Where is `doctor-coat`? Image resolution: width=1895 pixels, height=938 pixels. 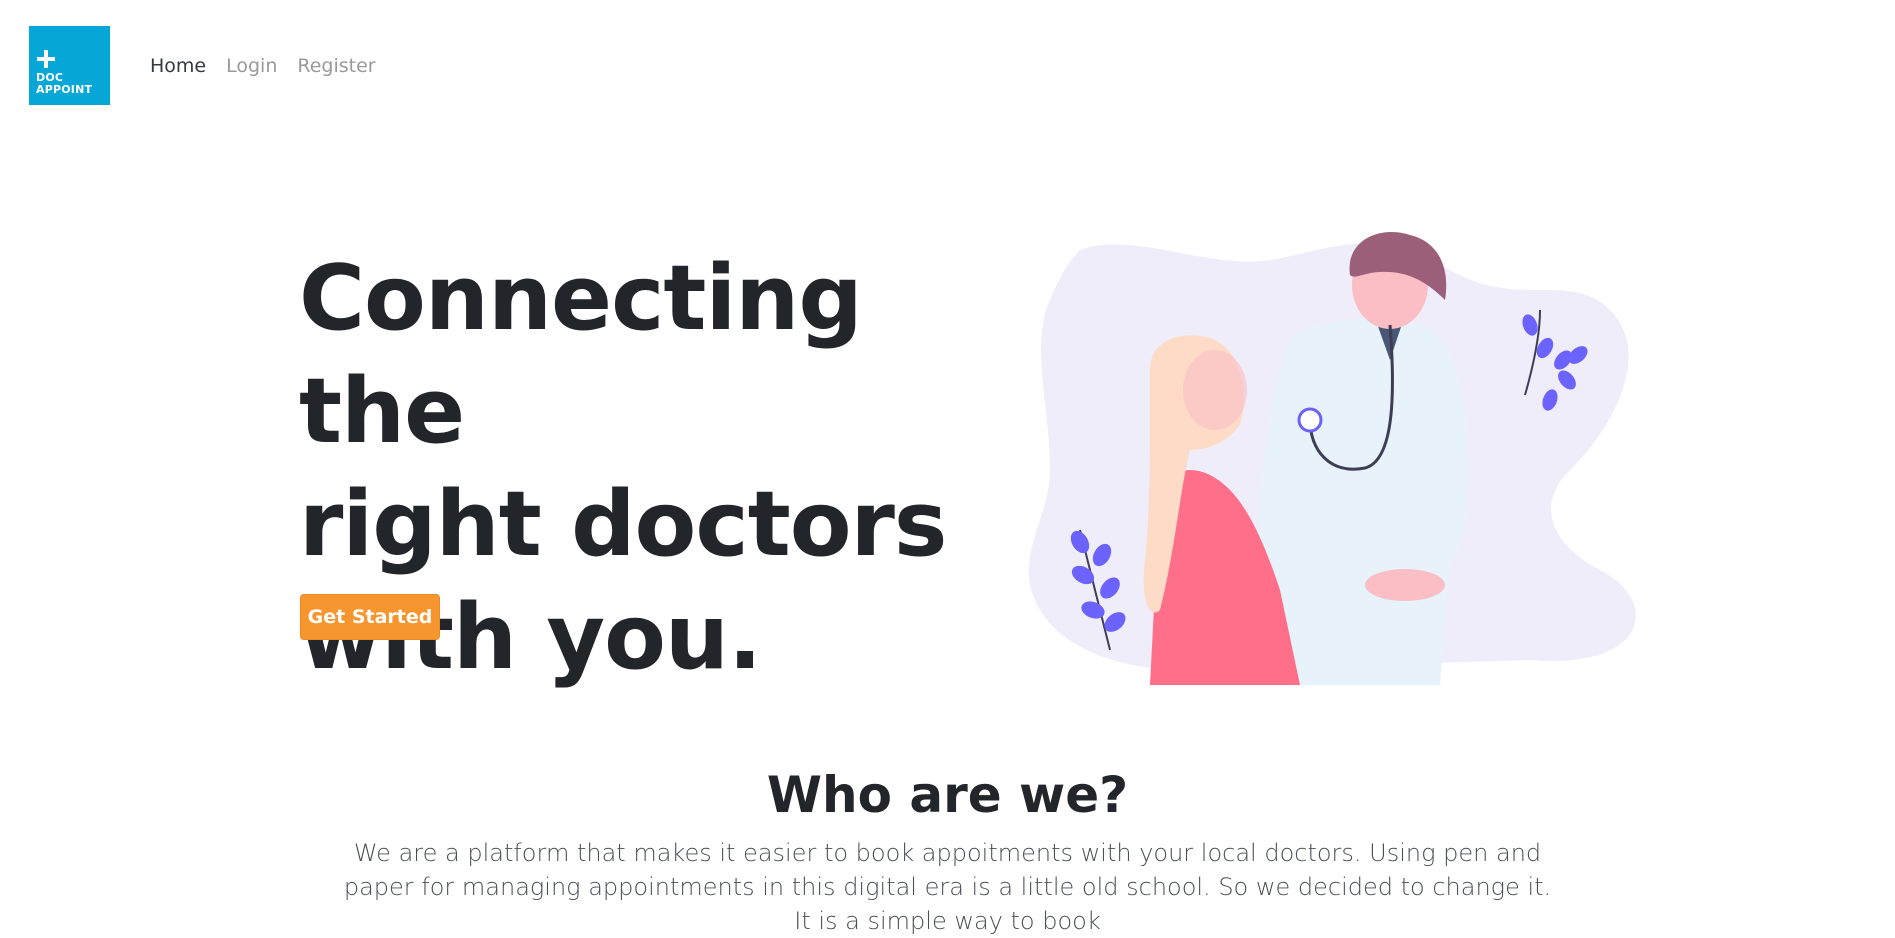 doctor-coat is located at coordinates (1364, 501).